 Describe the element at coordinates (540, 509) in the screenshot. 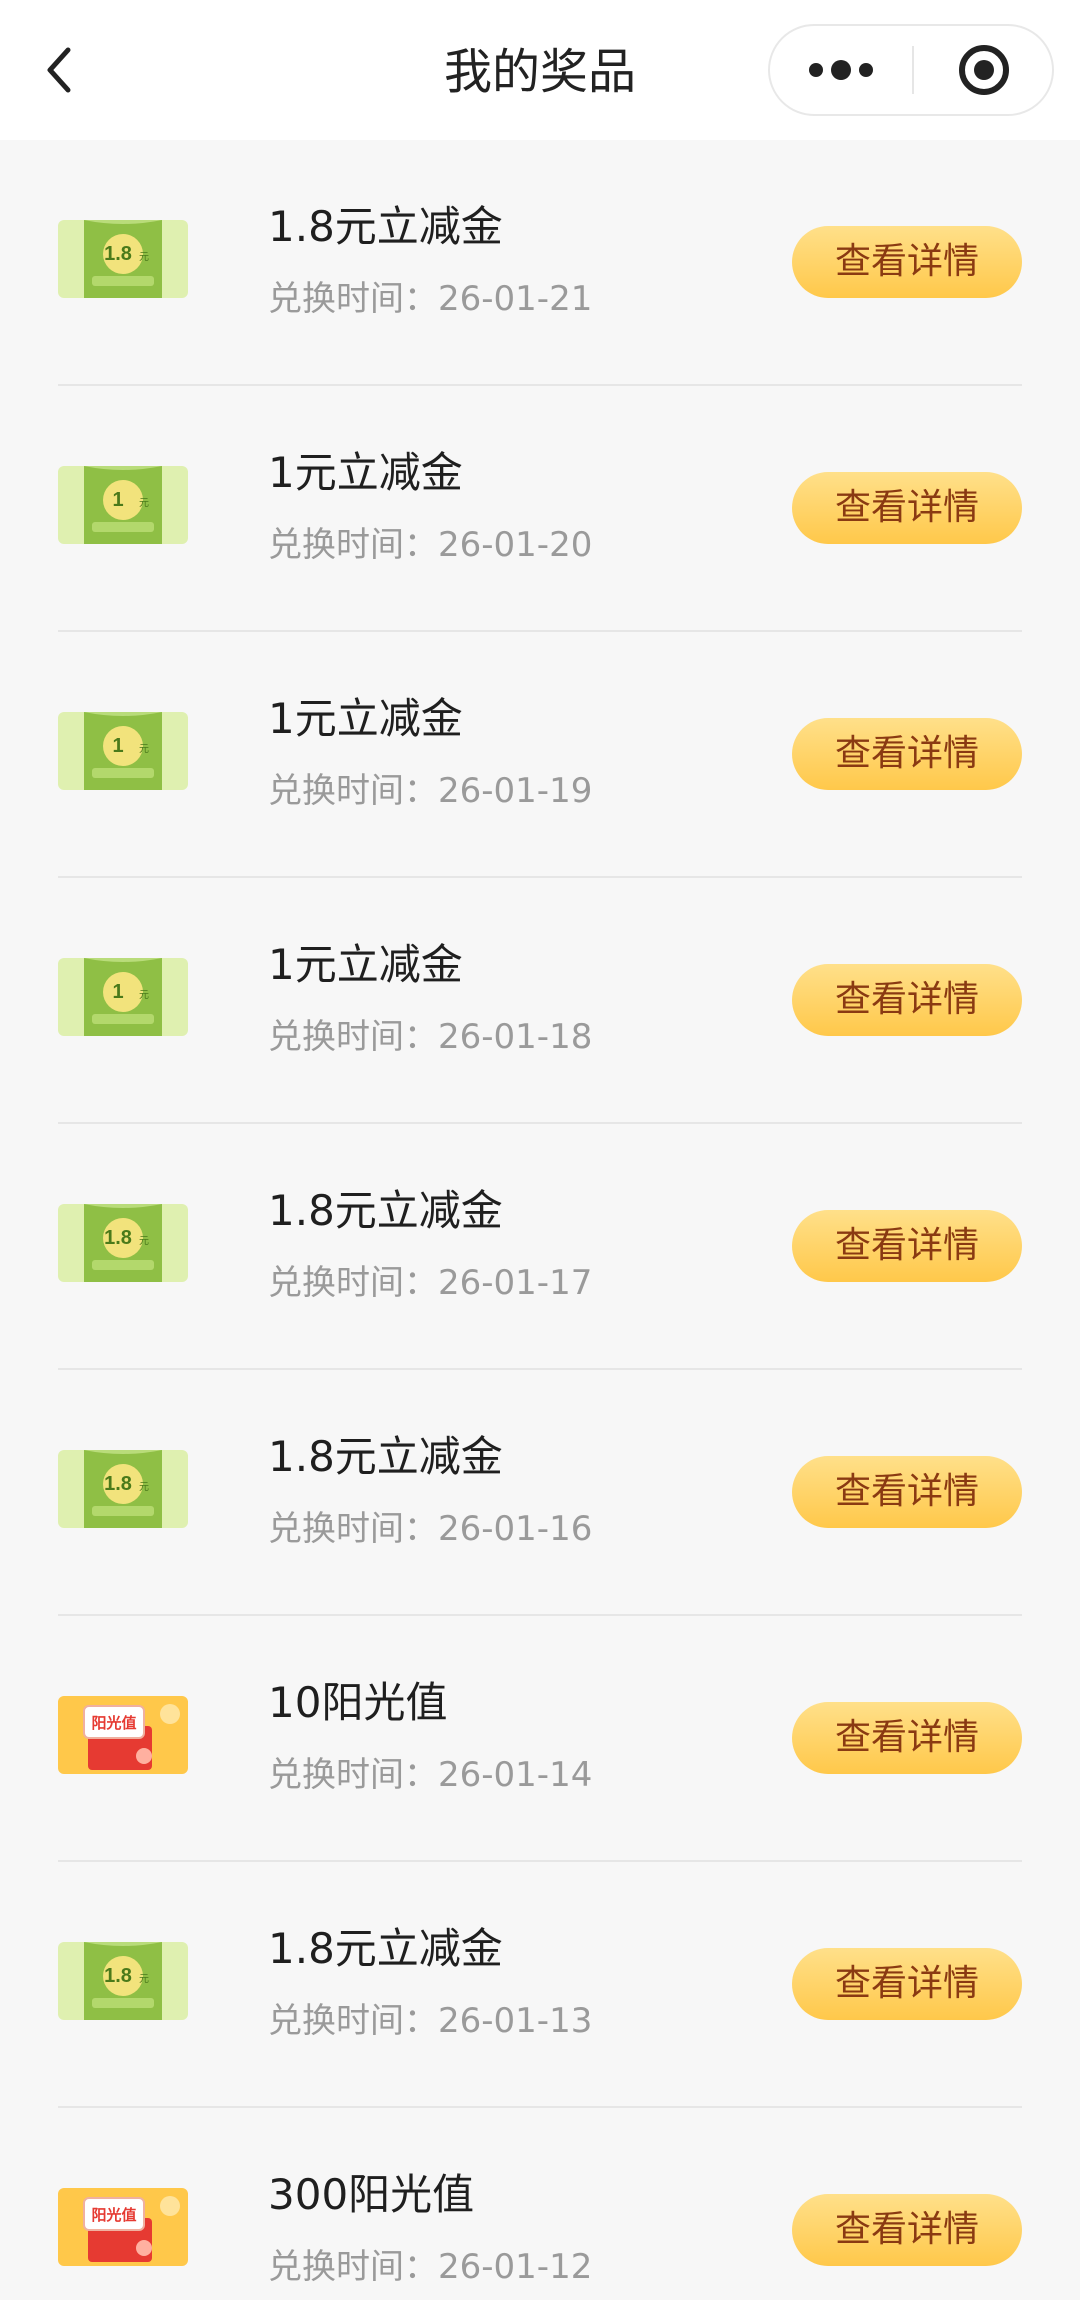

I see `prize-item: 1 元 1元立减金兑换时间：26-01-20 查看详情` at that location.